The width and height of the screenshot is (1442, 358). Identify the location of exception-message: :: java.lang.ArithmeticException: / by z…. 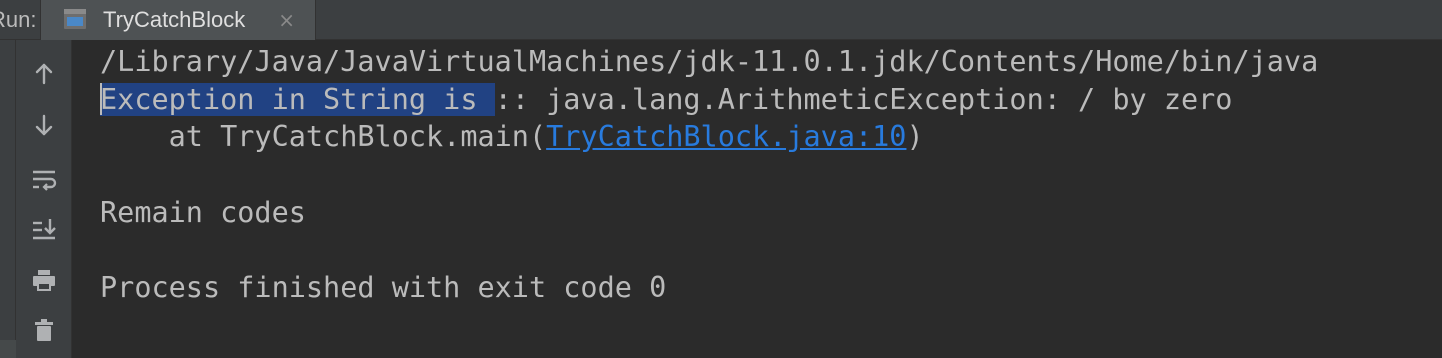
(863, 99).